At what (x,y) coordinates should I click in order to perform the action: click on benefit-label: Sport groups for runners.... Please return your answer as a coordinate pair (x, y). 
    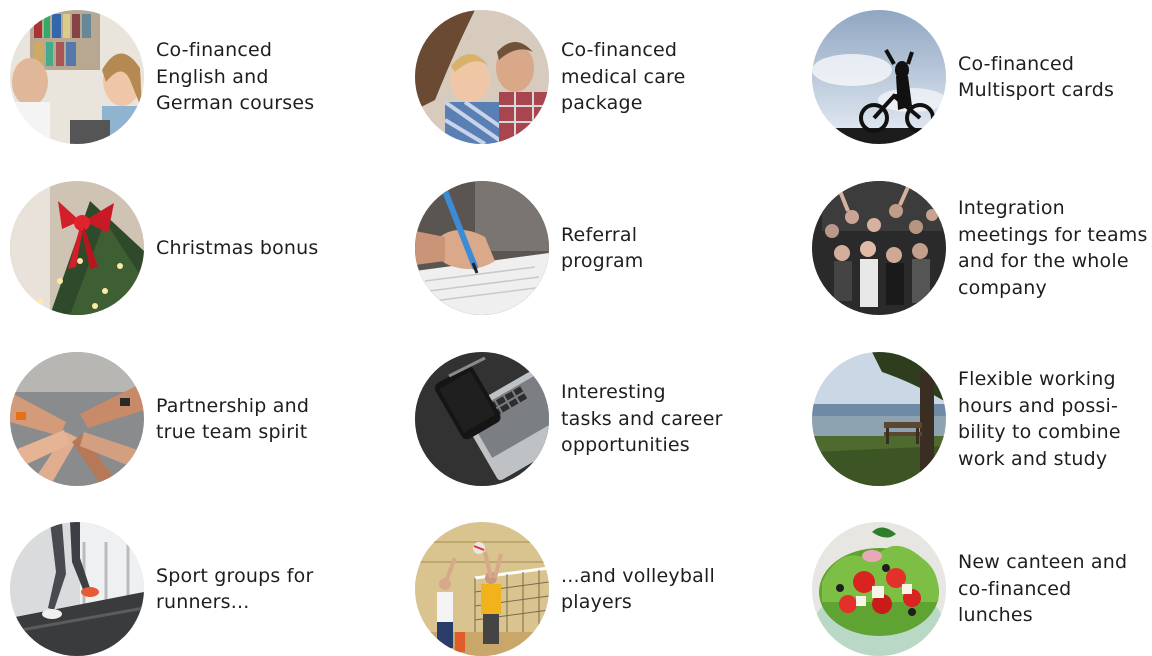
    Looking at the image, I should click on (235, 589).